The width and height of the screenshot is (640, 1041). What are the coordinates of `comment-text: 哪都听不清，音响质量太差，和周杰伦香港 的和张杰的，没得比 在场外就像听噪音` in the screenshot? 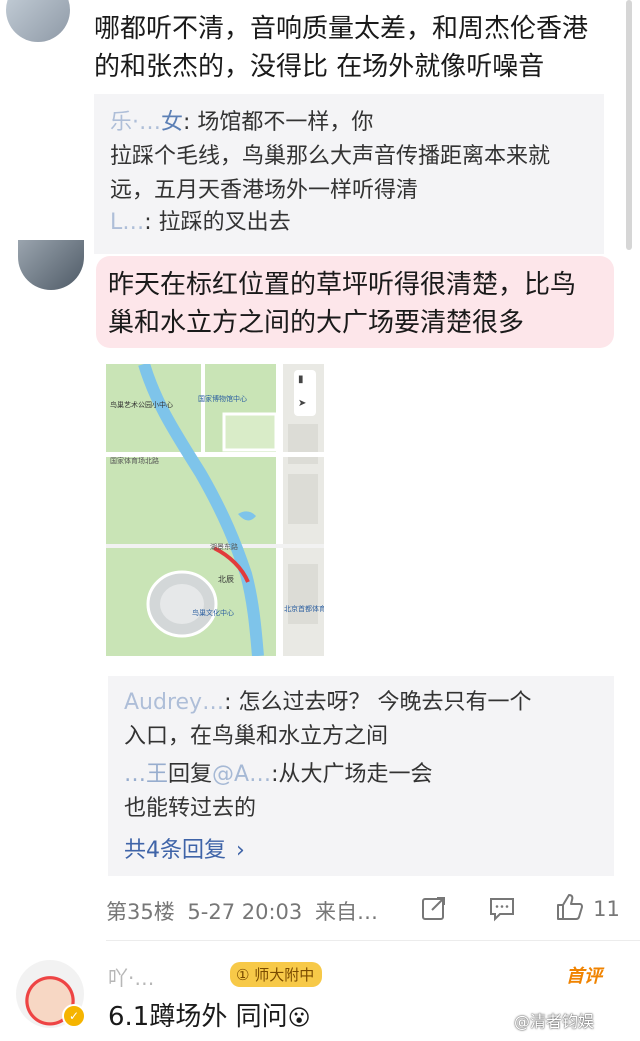 It's located at (341, 48).